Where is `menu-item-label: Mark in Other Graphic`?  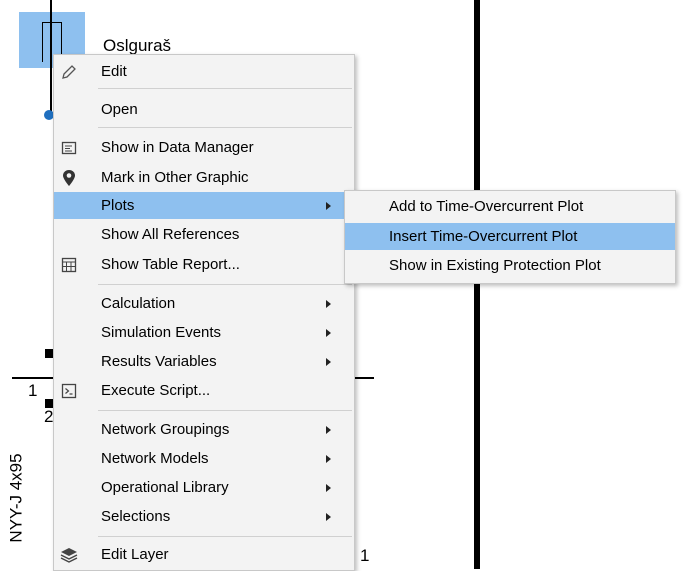 menu-item-label: Mark in Other Graphic is located at coordinates (175, 177).